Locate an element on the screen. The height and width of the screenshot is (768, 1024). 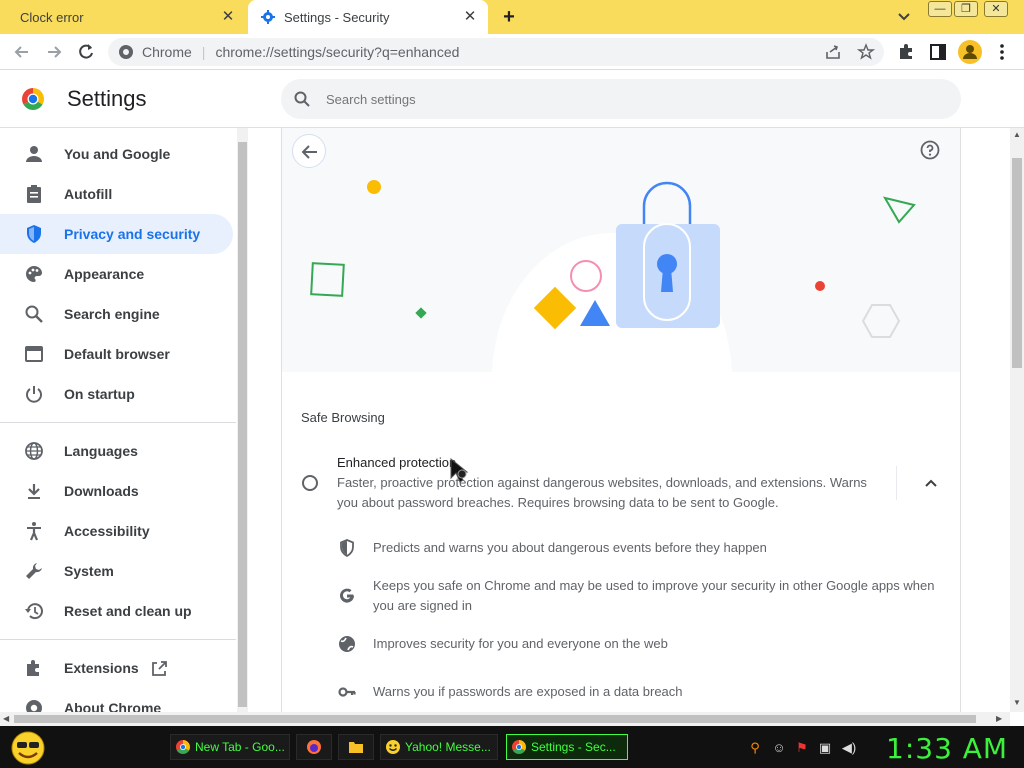
sidebar-item-accessibility: Accessibility is located at coordinates (116, 531).